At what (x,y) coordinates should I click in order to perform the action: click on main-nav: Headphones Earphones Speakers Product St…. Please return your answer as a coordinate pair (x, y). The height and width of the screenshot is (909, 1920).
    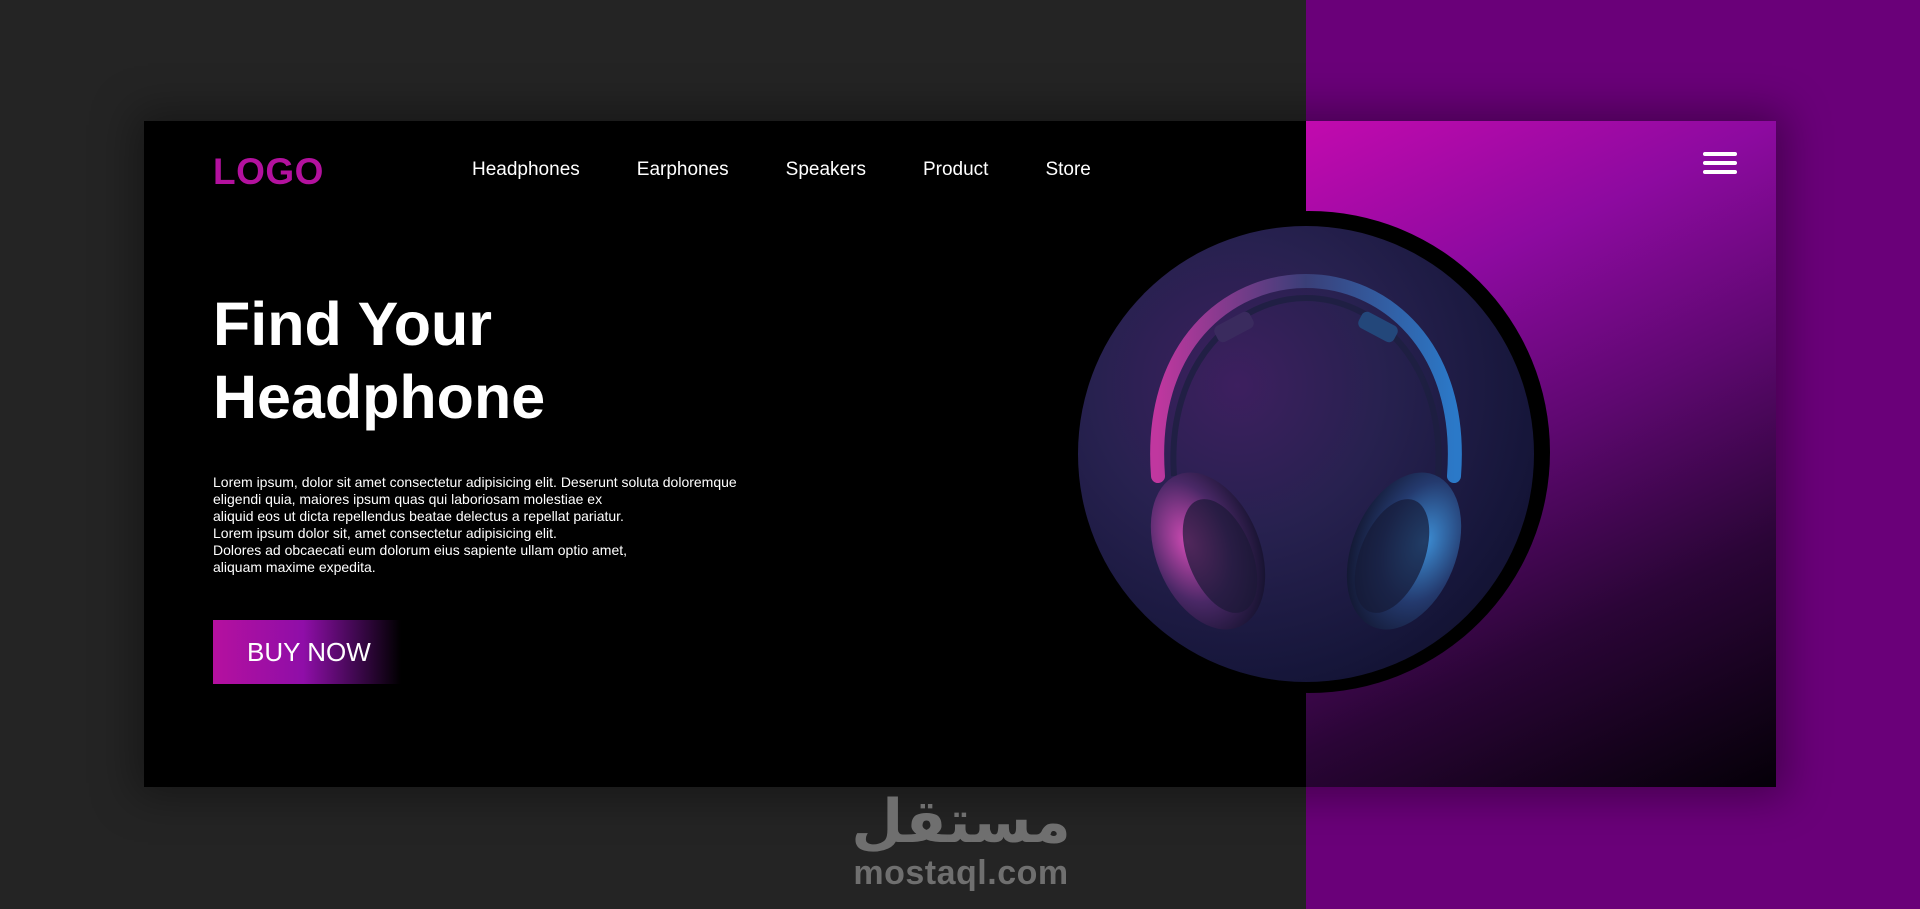
    Looking at the image, I should click on (781, 170).